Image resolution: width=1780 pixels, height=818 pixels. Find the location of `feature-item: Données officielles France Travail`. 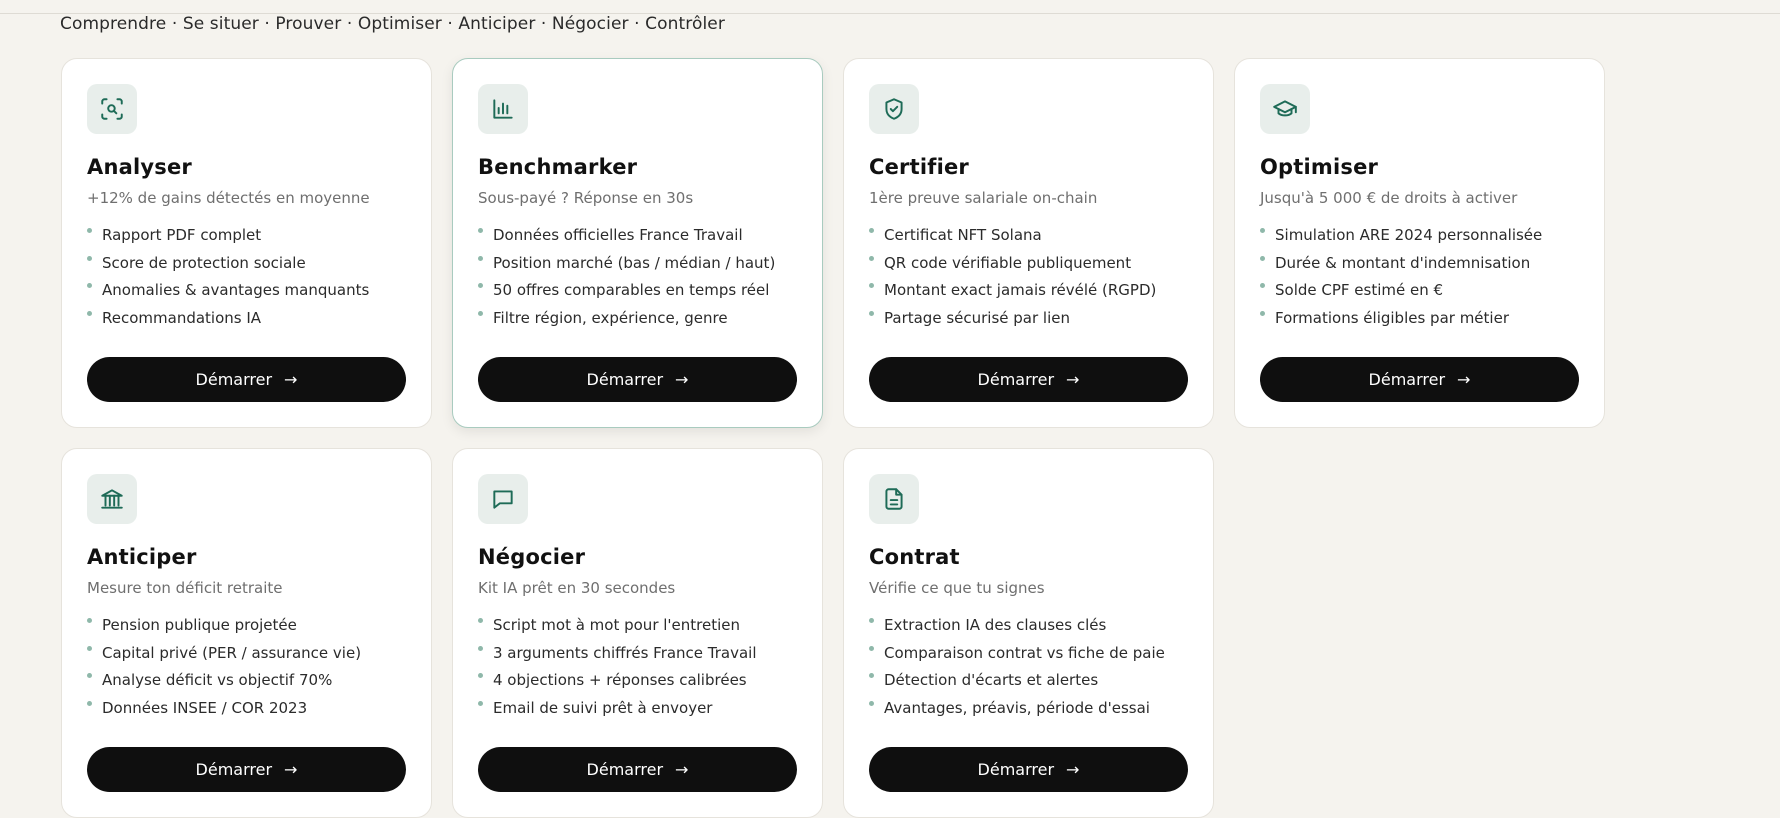

feature-item: Données officielles France Travail is located at coordinates (637, 236).